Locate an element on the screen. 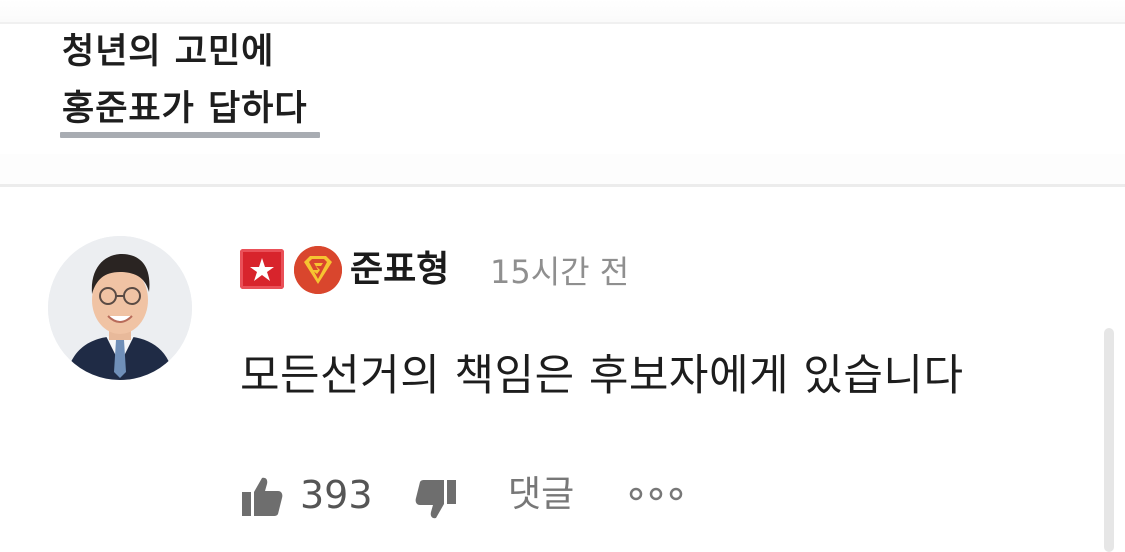 The width and height of the screenshot is (1125, 552). top-separator is located at coordinates (562, 12).